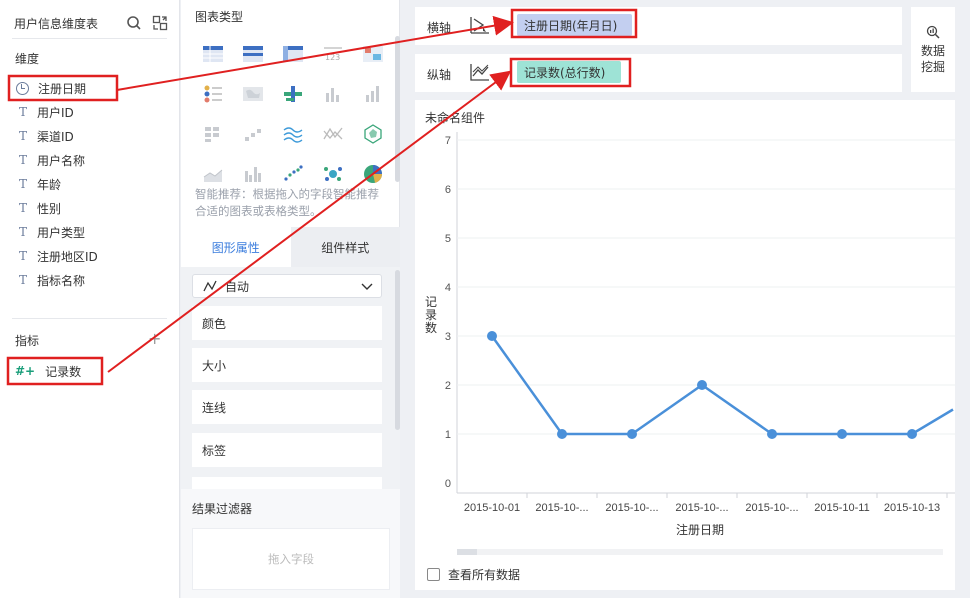 This screenshot has width=970, height=598. I want to click on chart-type-group-table, so click(253, 54).